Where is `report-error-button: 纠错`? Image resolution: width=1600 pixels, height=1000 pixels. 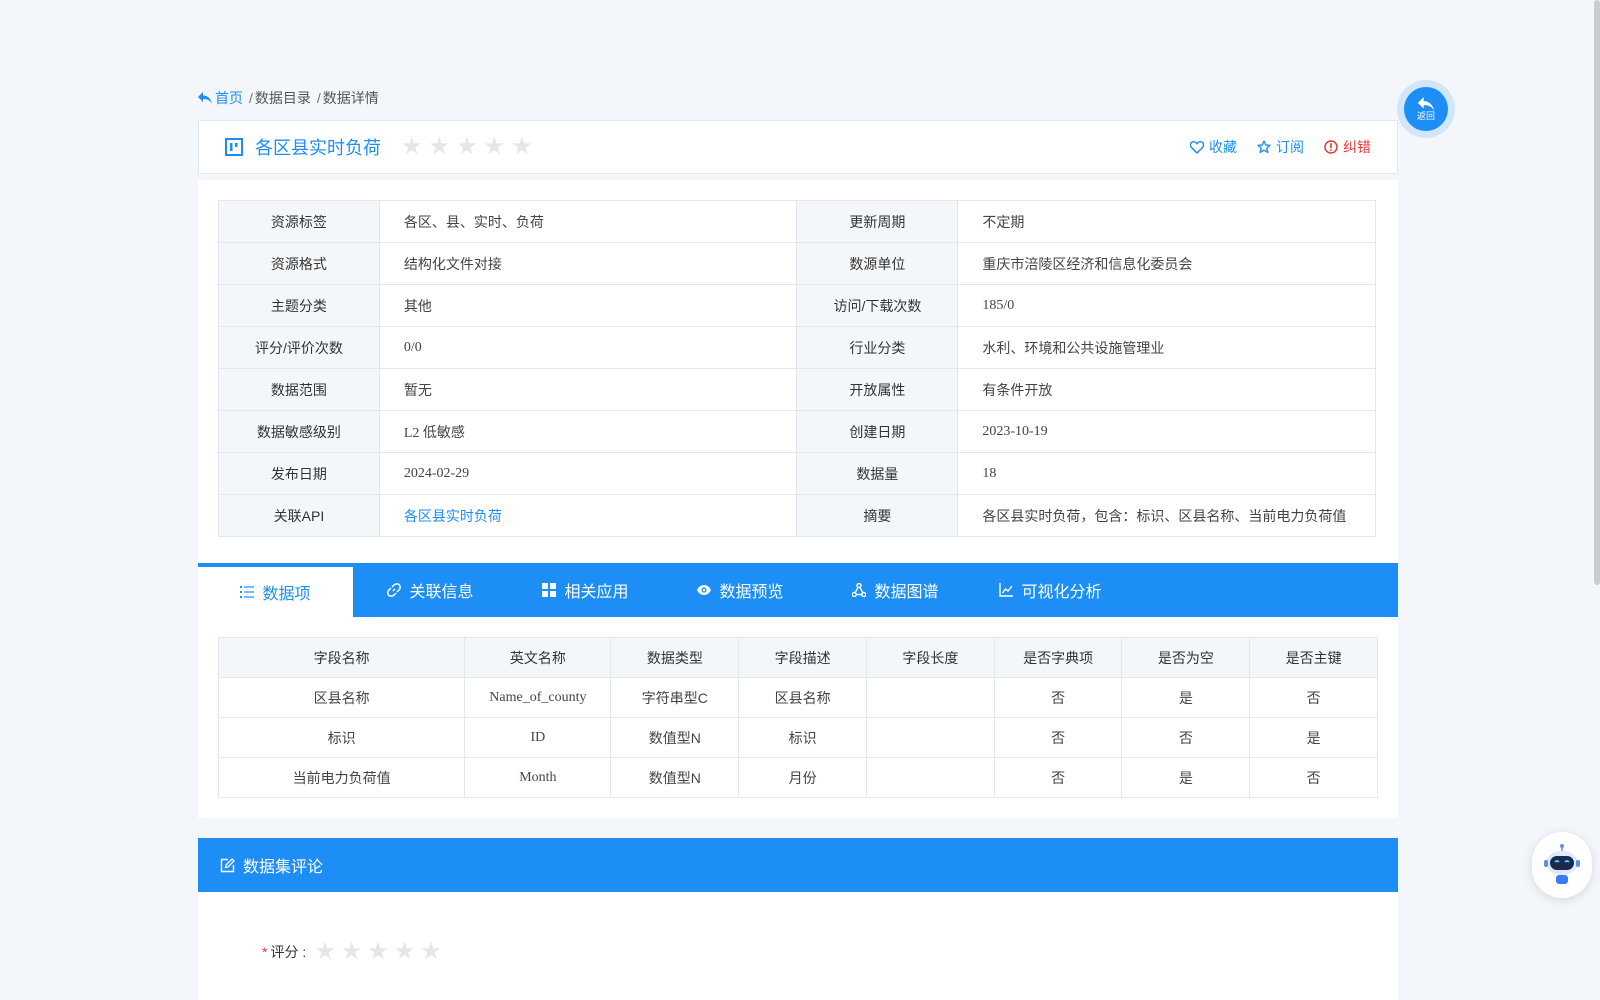 report-error-button: 纠错 is located at coordinates (1347, 147).